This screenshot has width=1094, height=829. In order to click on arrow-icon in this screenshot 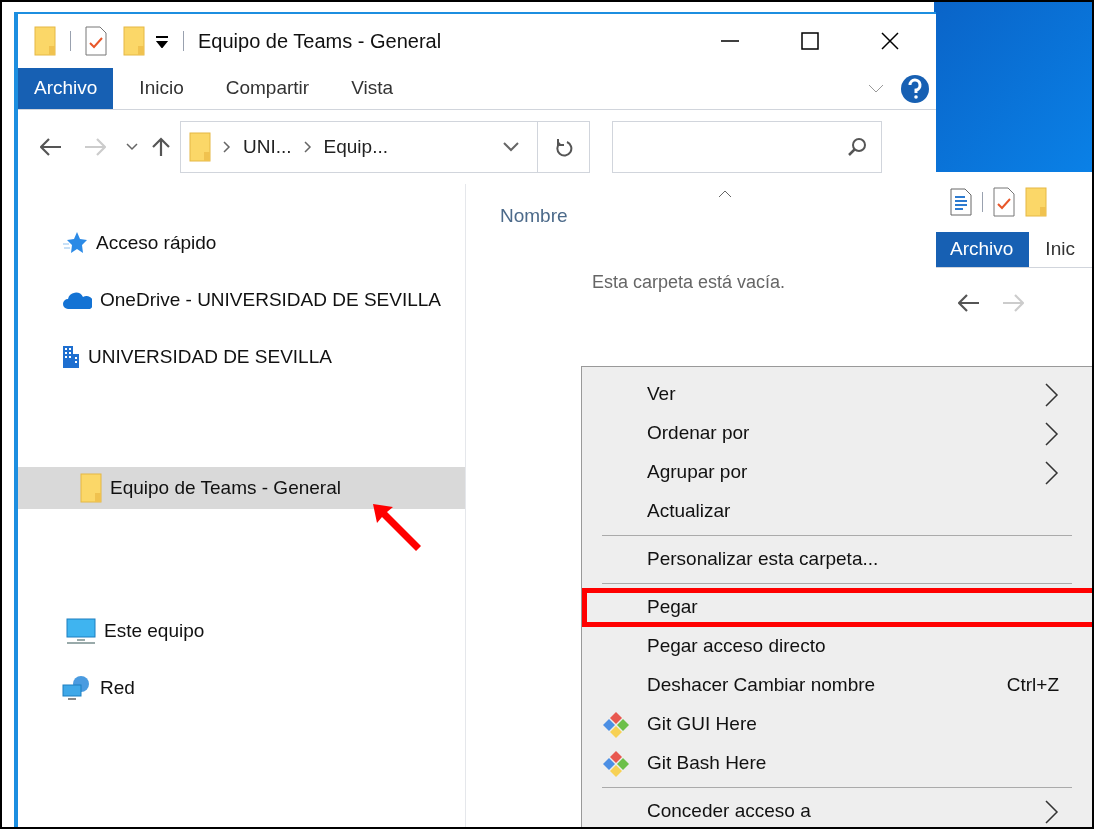, I will do `click(397, 528)`.